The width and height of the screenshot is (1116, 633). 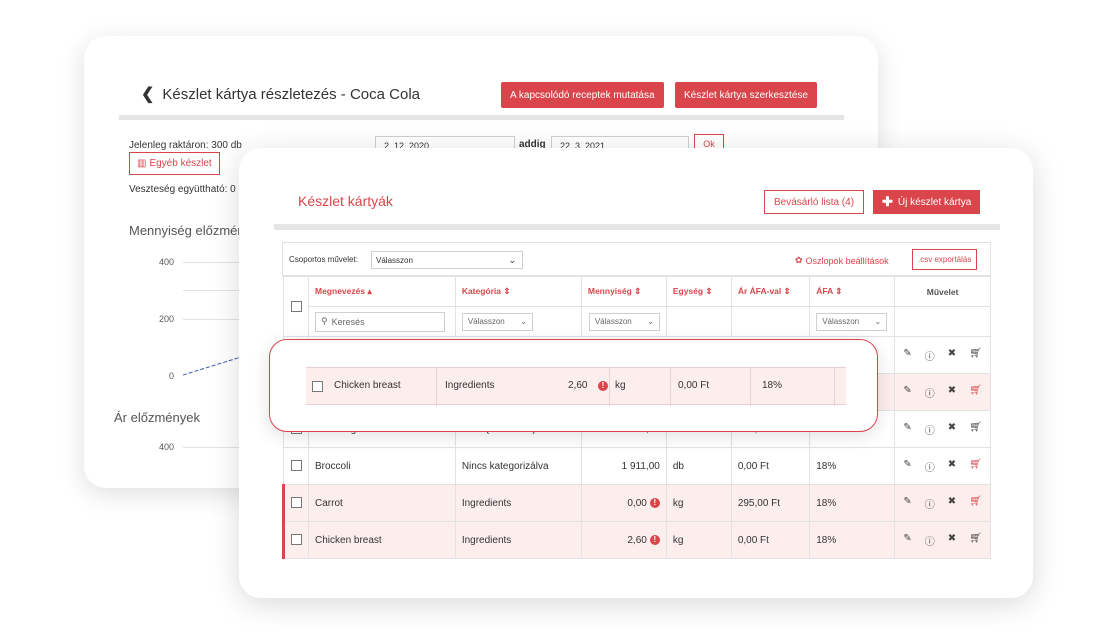 What do you see at coordinates (171, 376) in the screenshot?
I see `axis-tick-0: 0` at bounding box center [171, 376].